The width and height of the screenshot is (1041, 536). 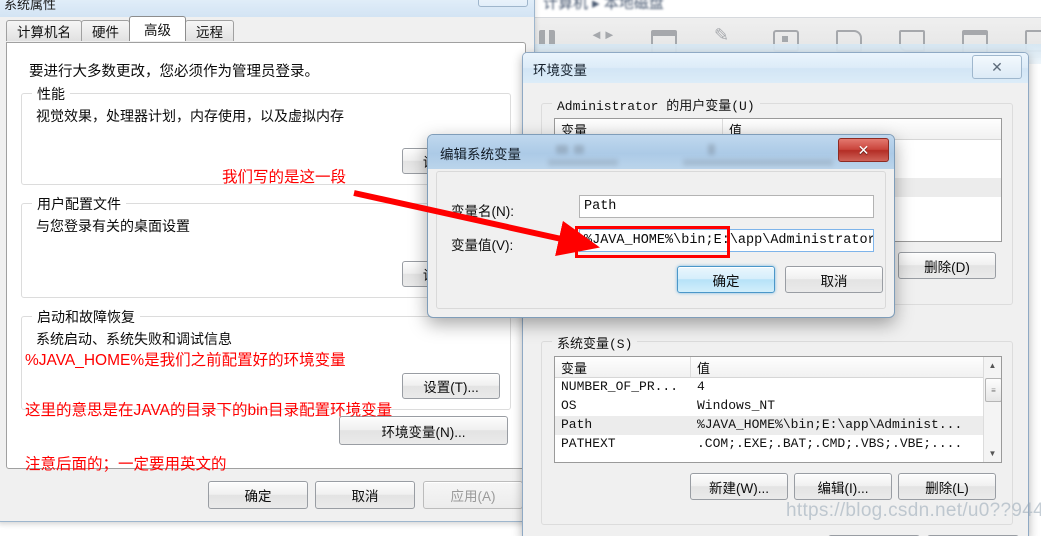 I want to click on system-properties-tabstrip: 计算机名 硬件 高级 远程, so click(x=266, y=28).